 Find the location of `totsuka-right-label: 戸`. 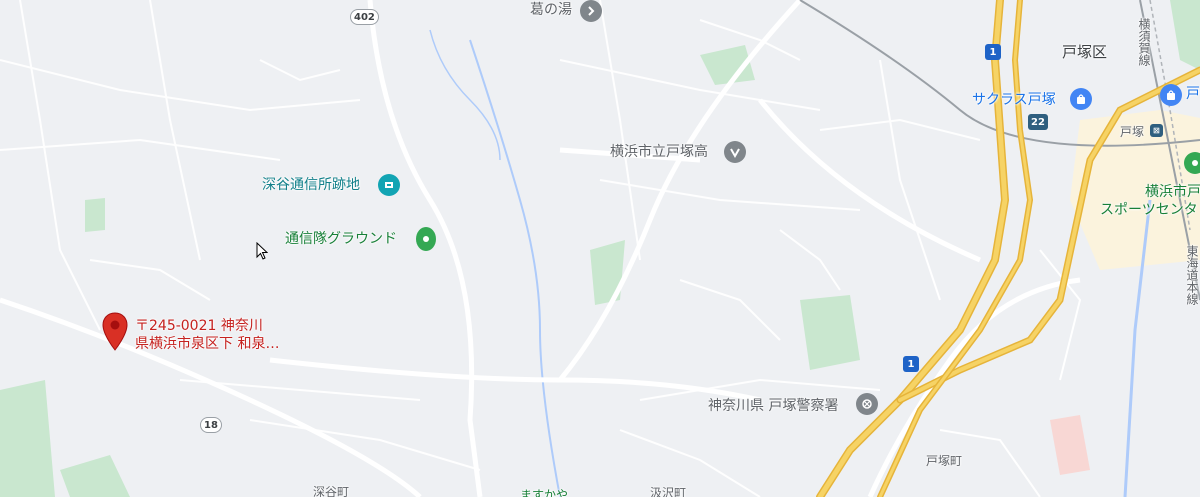

totsuka-right-label: 戸 is located at coordinates (1193, 94).